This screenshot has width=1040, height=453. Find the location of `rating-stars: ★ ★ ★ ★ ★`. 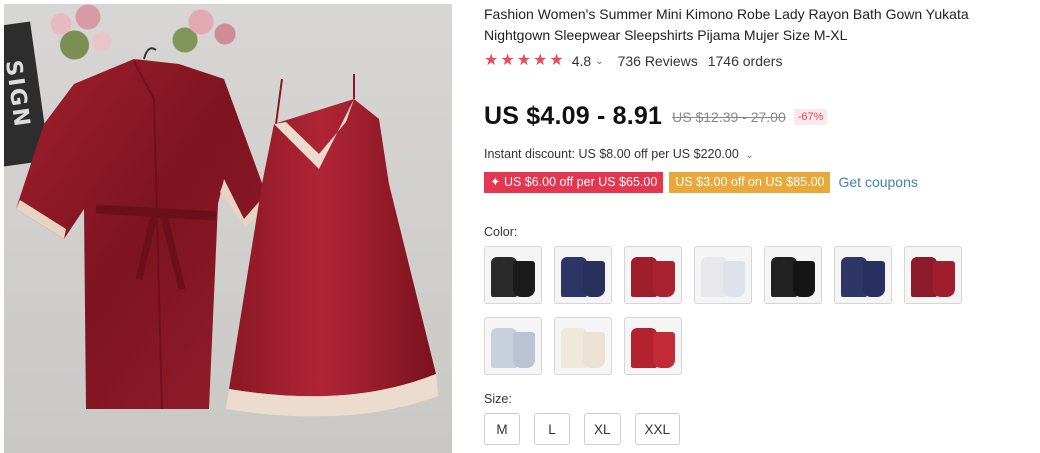

rating-stars: ★ ★ ★ ★ ★ is located at coordinates (524, 61).